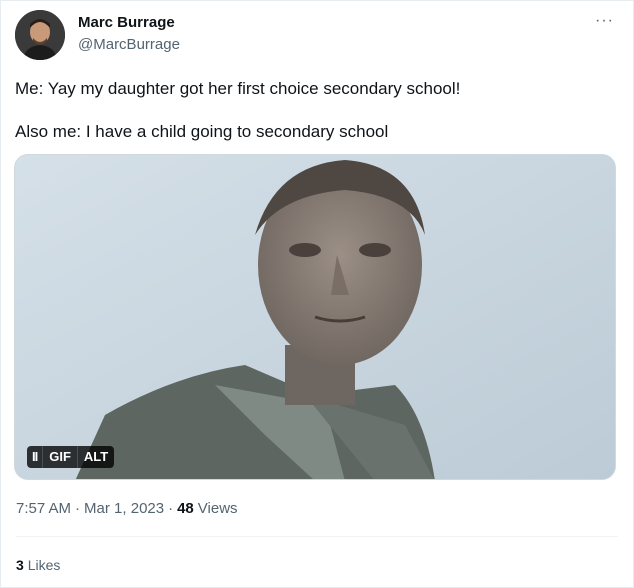  Describe the element at coordinates (317, 536) in the screenshot. I see `divider` at that location.